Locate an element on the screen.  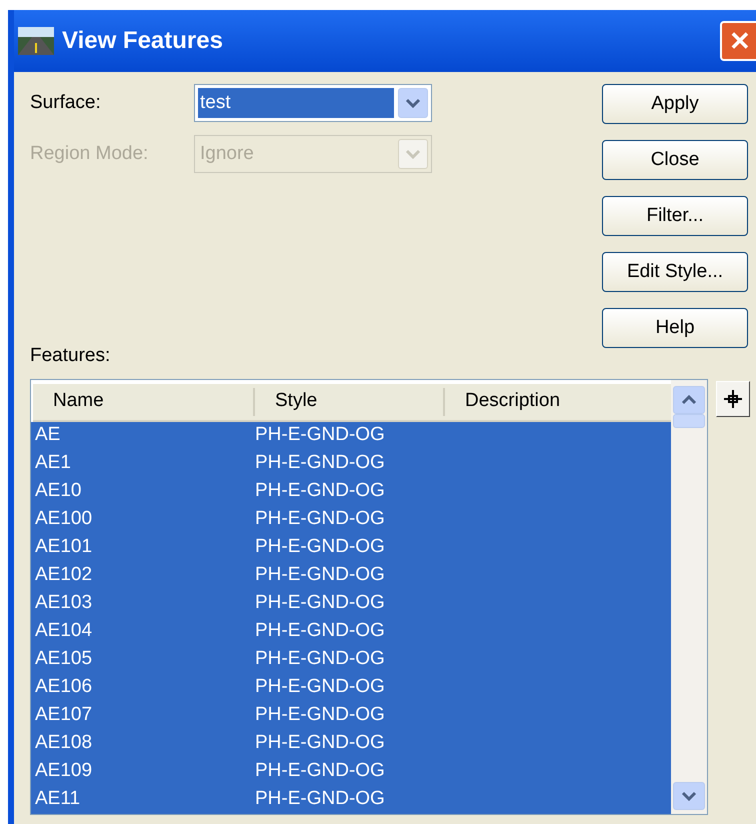
chevron-up-icon is located at coordinates (689, 399).